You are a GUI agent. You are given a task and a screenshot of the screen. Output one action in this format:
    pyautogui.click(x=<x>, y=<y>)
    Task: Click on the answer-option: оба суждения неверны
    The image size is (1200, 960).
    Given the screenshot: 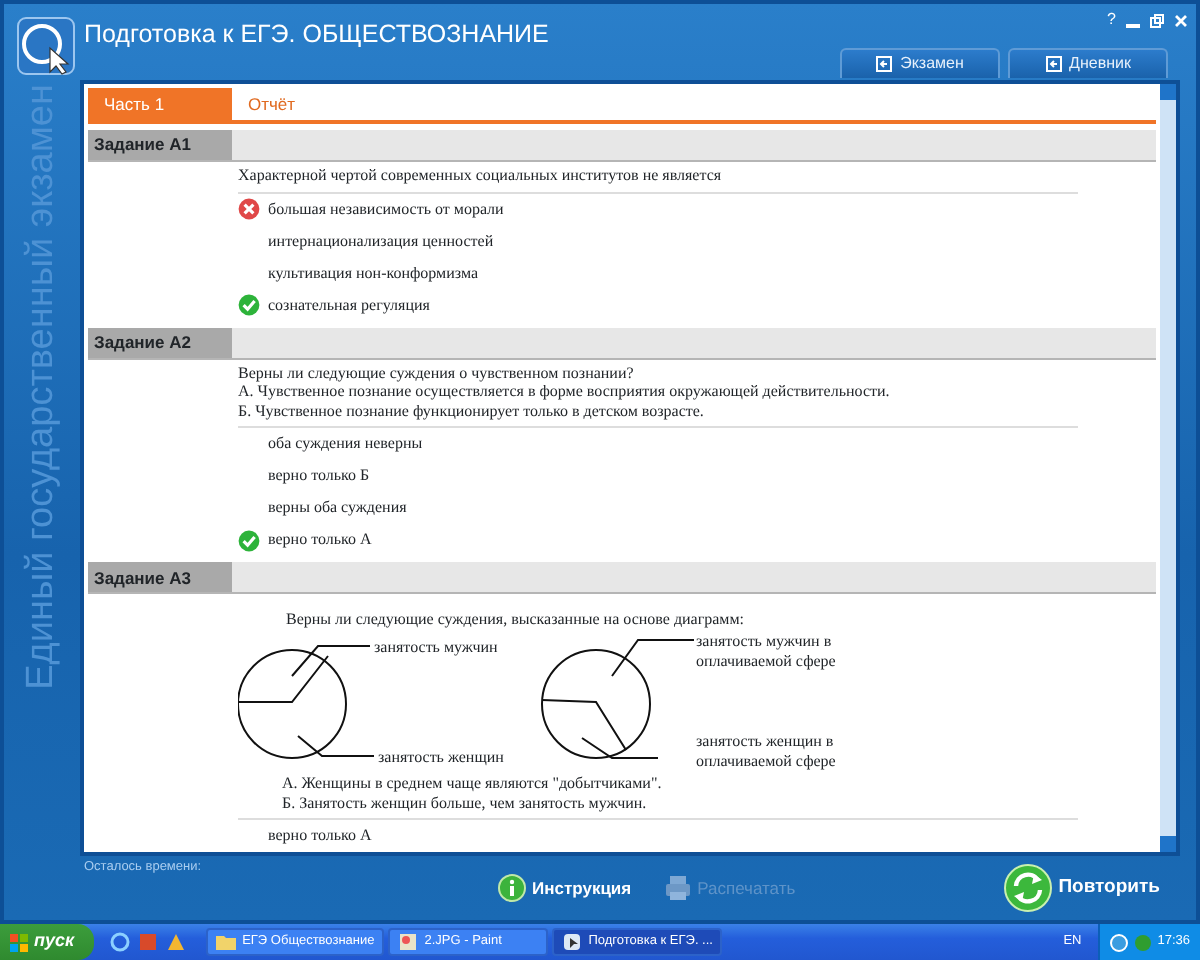 What is the action you would take?
    pyautogui.click(x=345, y=444)
    